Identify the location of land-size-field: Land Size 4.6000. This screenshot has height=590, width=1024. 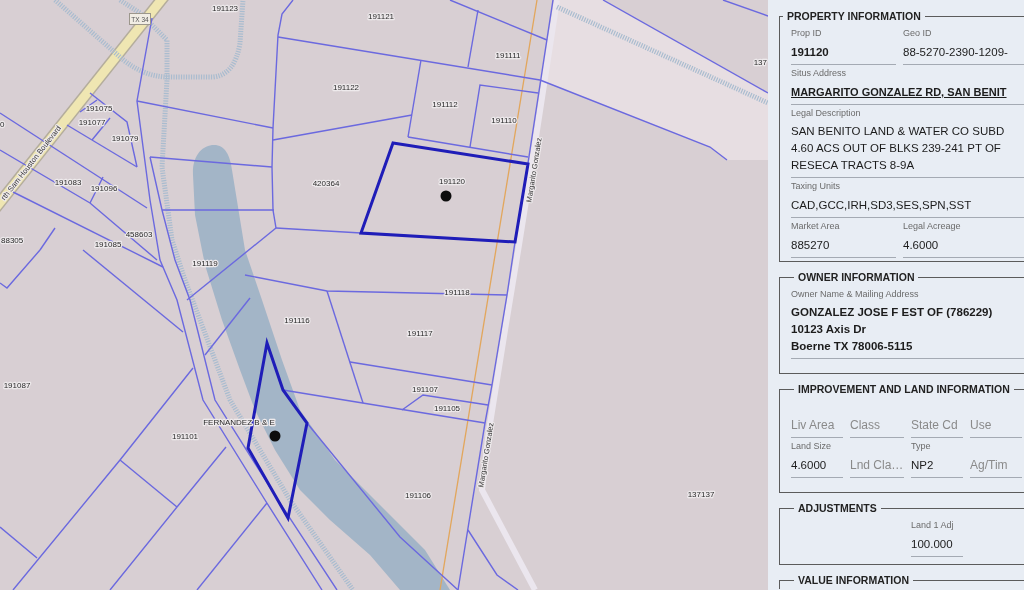
(817, 458).